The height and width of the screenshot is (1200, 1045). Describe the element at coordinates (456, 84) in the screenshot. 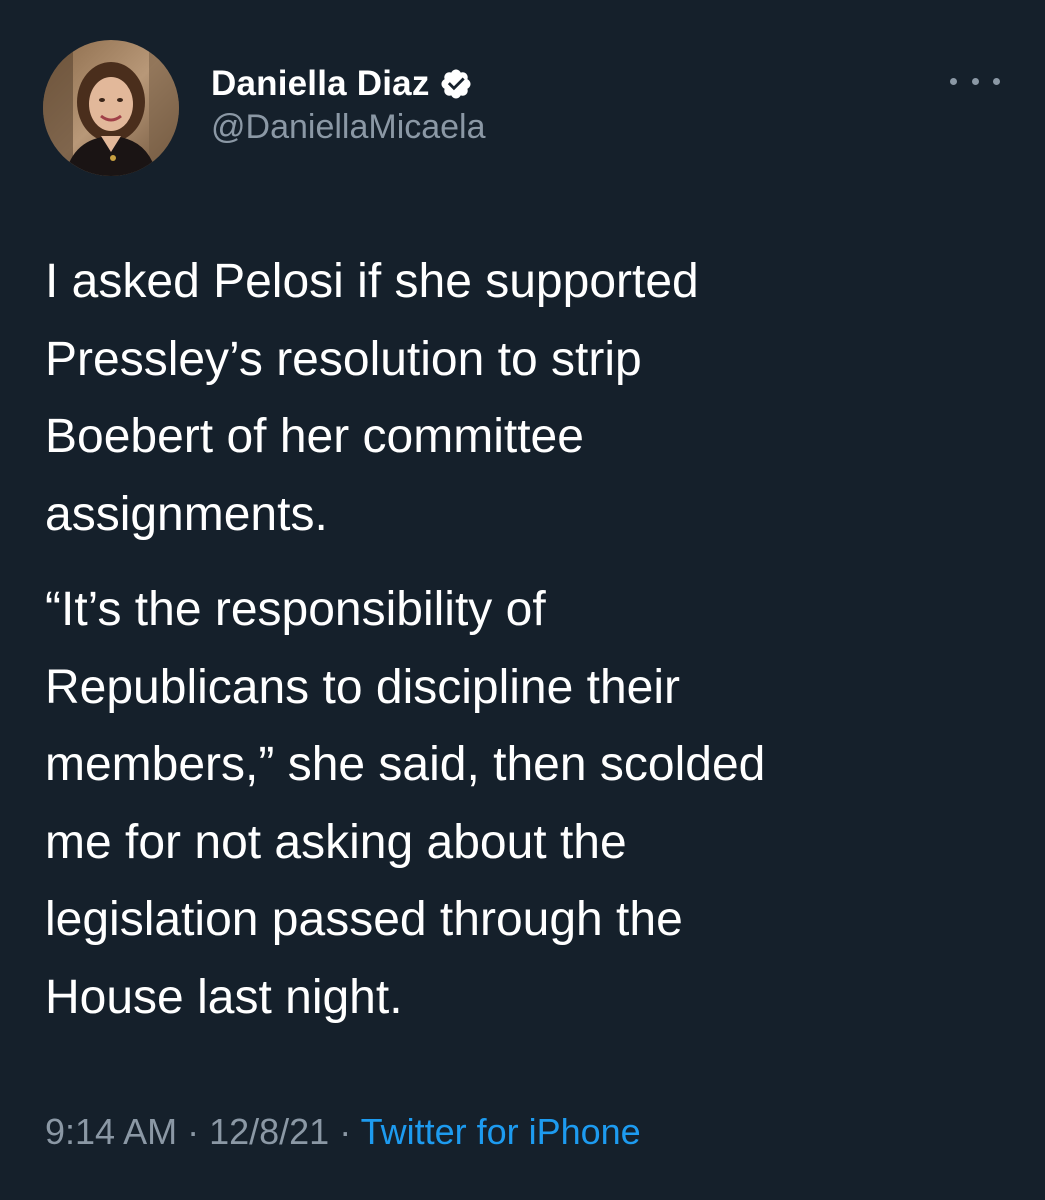

I see `verified-badge-icon` at that location.